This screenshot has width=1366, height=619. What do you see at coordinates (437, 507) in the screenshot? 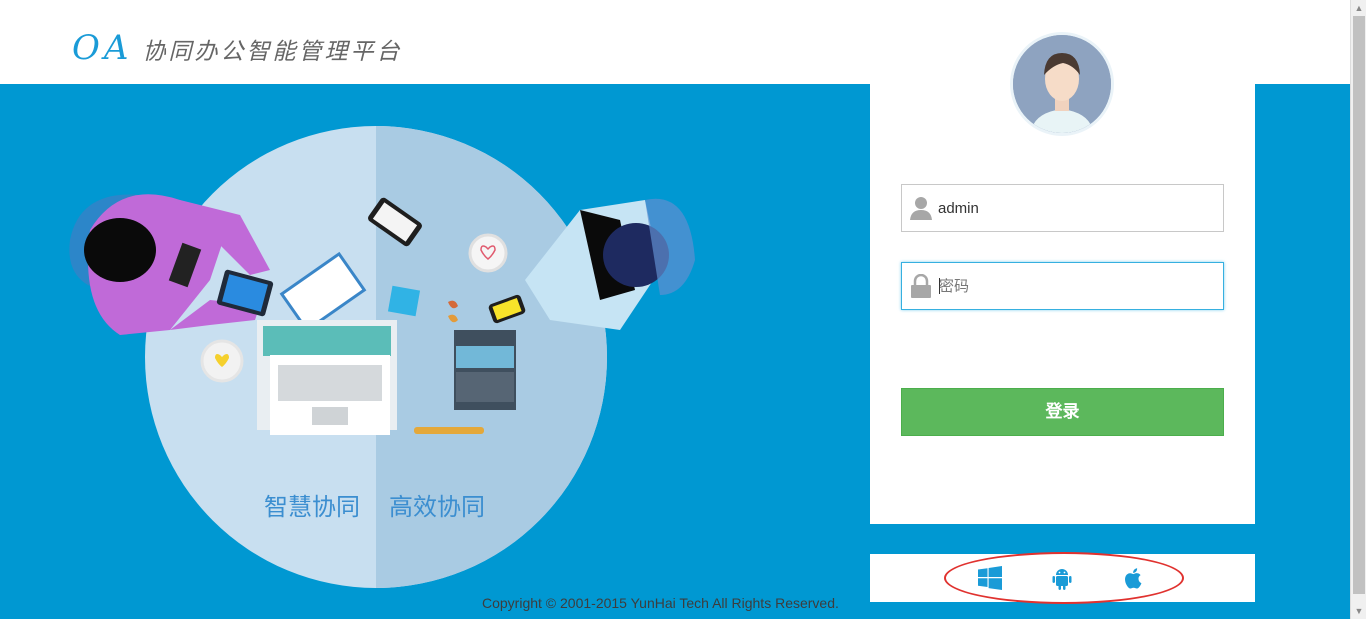
I see `slogan-efficient-collaboration: 高效协同` at bounding box center [437, 507].